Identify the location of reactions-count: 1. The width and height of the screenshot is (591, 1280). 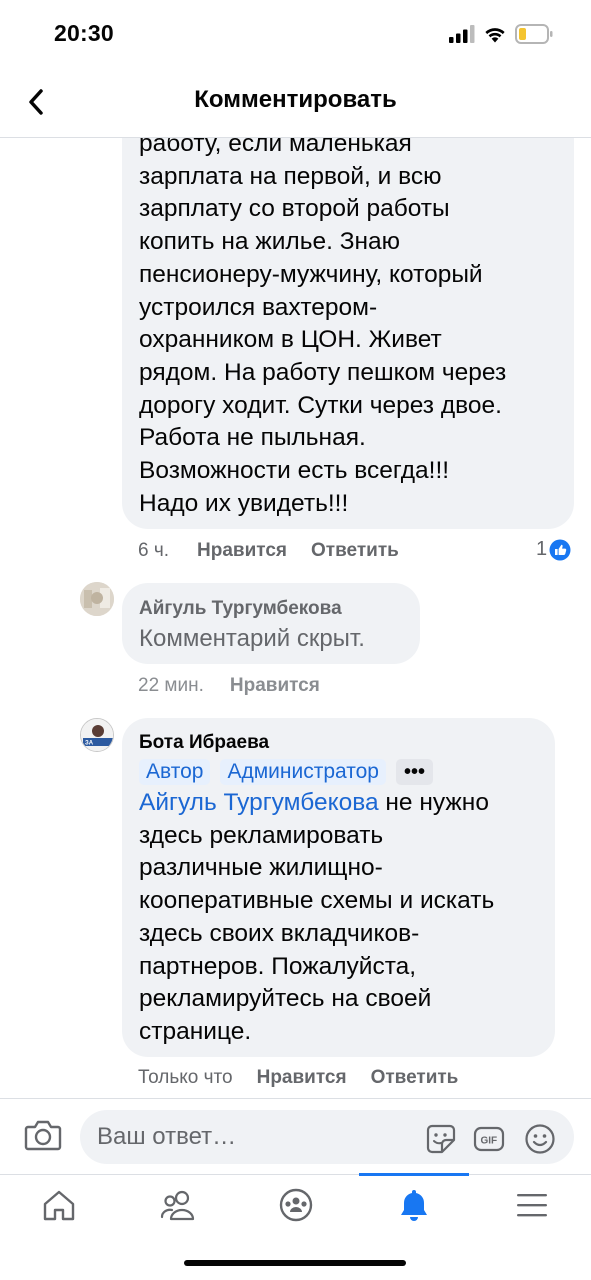
(542, 549).